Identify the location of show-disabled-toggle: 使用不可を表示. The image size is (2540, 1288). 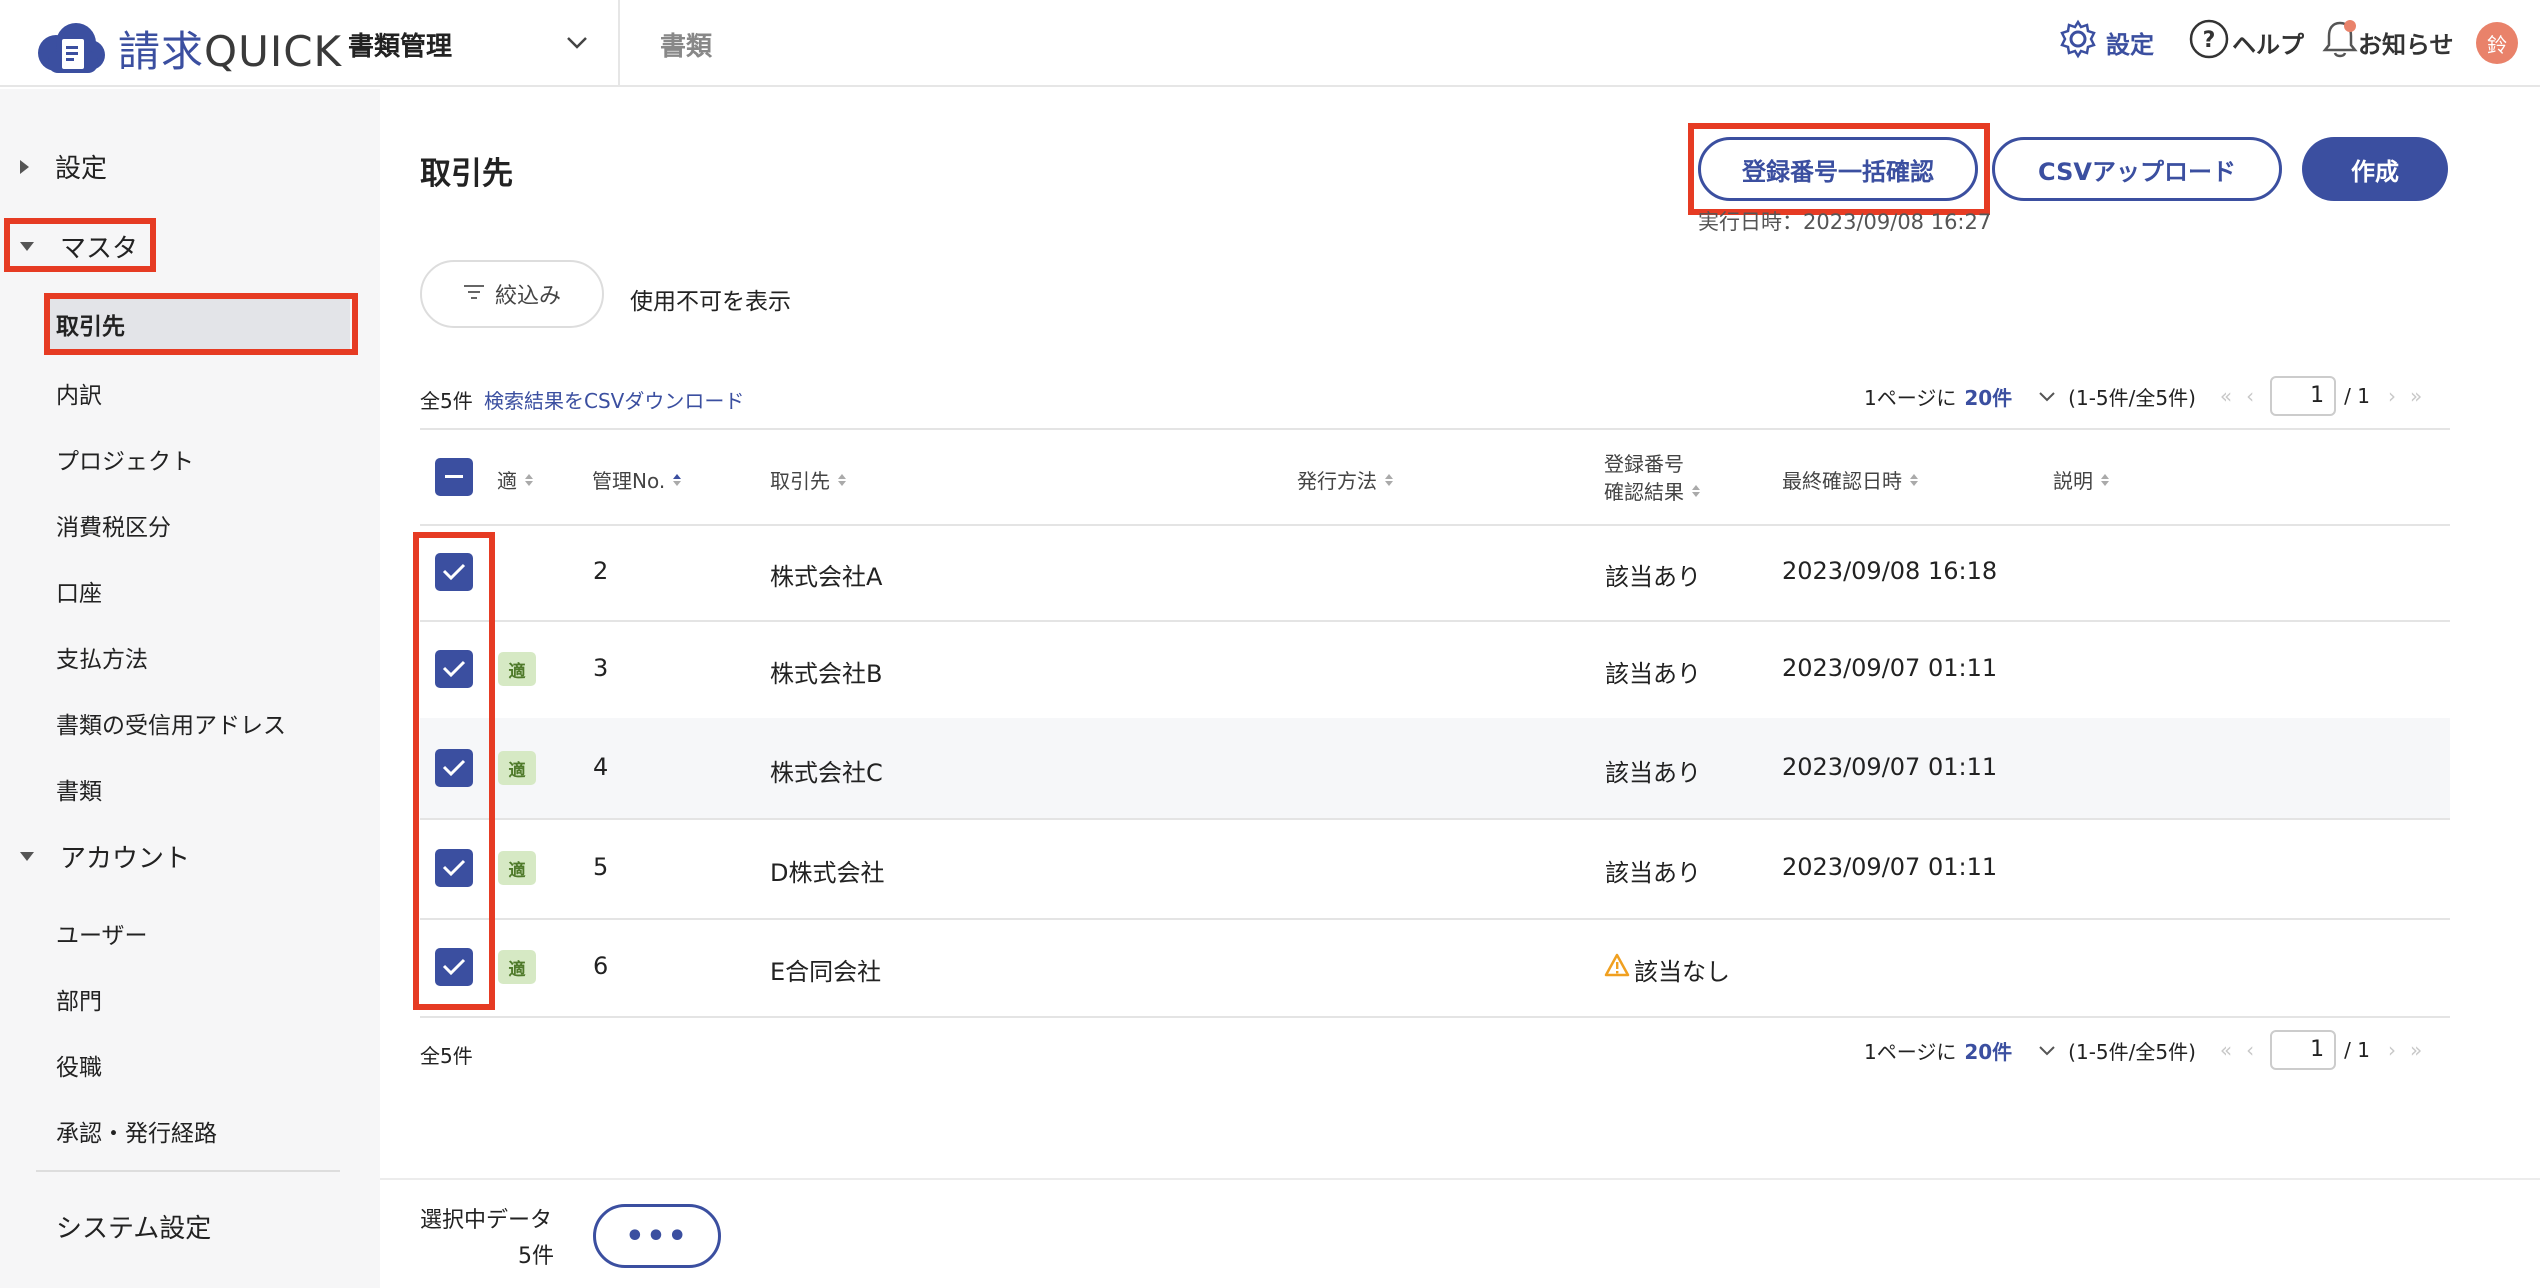
(710, 299).